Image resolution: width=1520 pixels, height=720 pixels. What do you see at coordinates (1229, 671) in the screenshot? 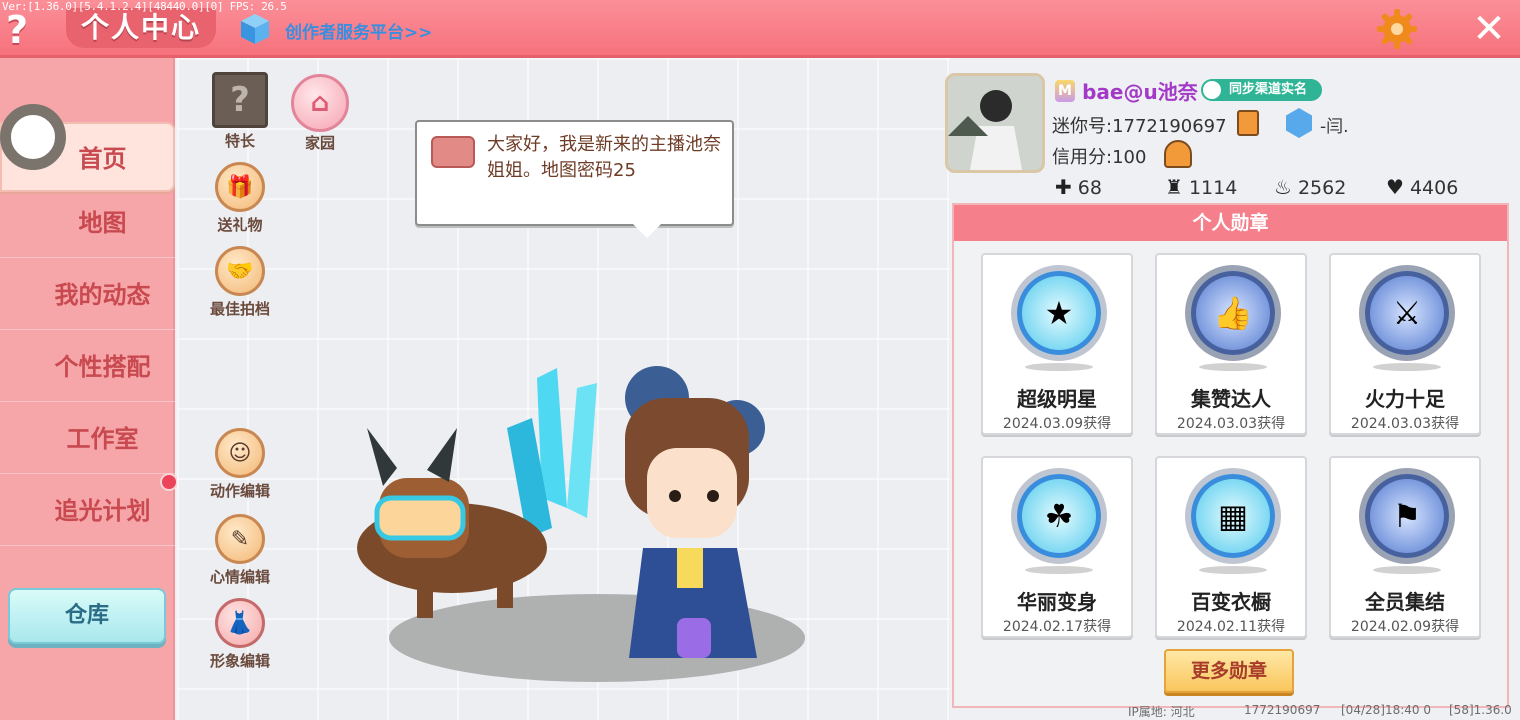
I see `more-badges-button: 更多勋章` at bounding box center [1229, 671].